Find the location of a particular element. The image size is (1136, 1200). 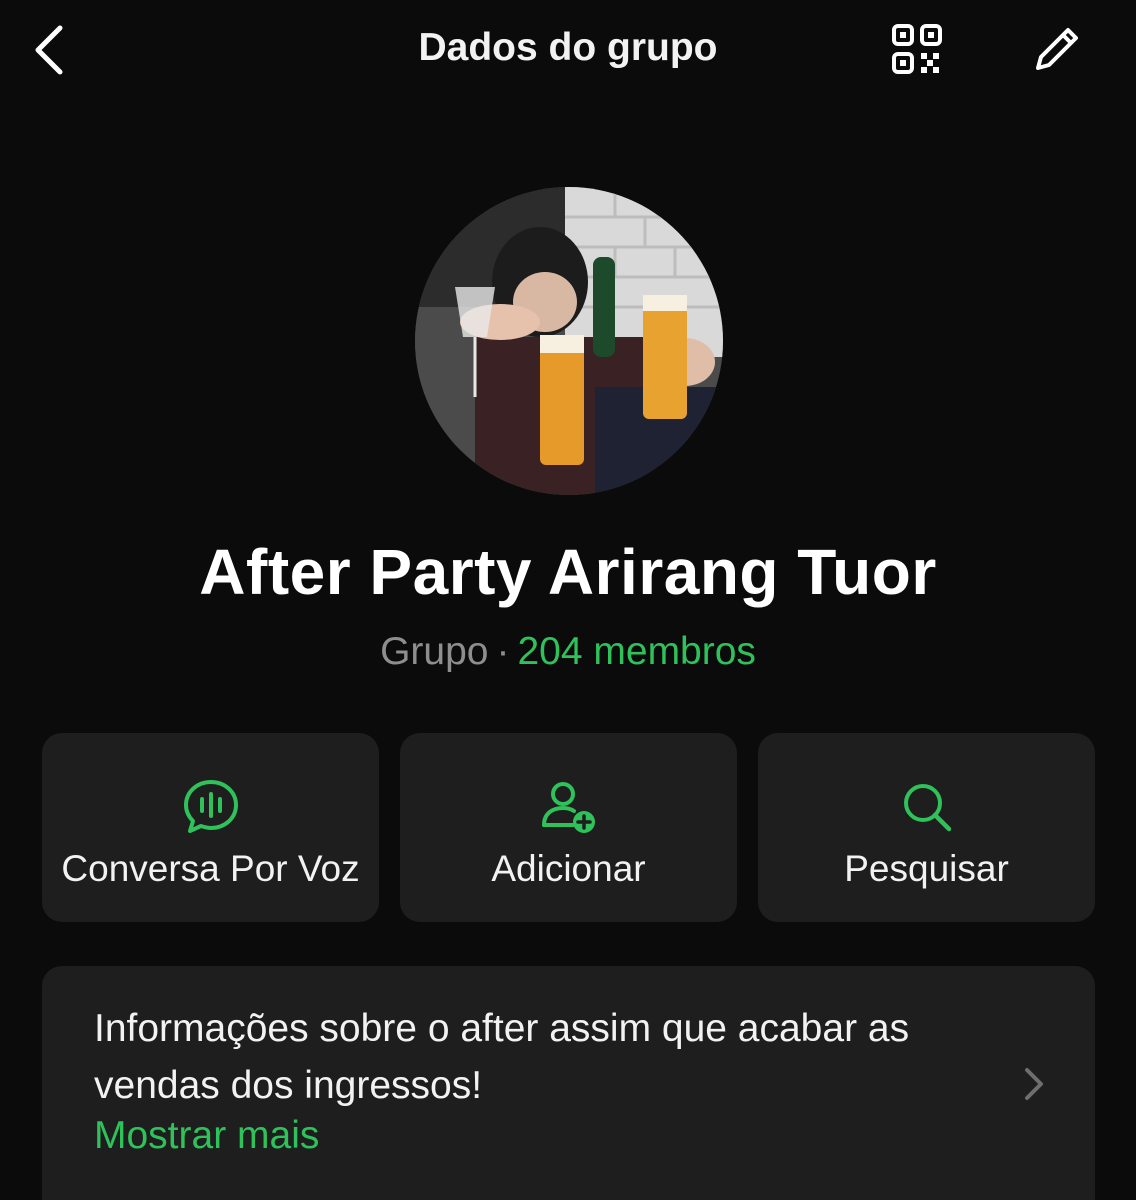

group-photo-image is located at coordinates (569, 341).